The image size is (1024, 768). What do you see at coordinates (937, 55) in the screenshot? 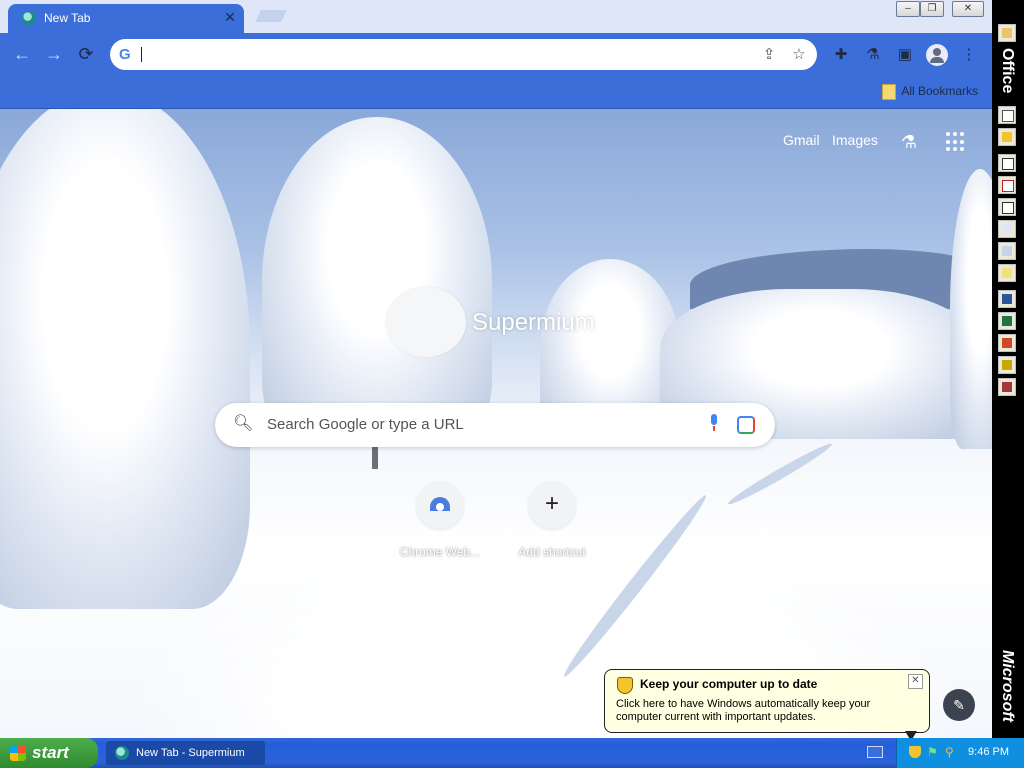
I see `profile-avatar-icon` at bounding box center [937, 55].